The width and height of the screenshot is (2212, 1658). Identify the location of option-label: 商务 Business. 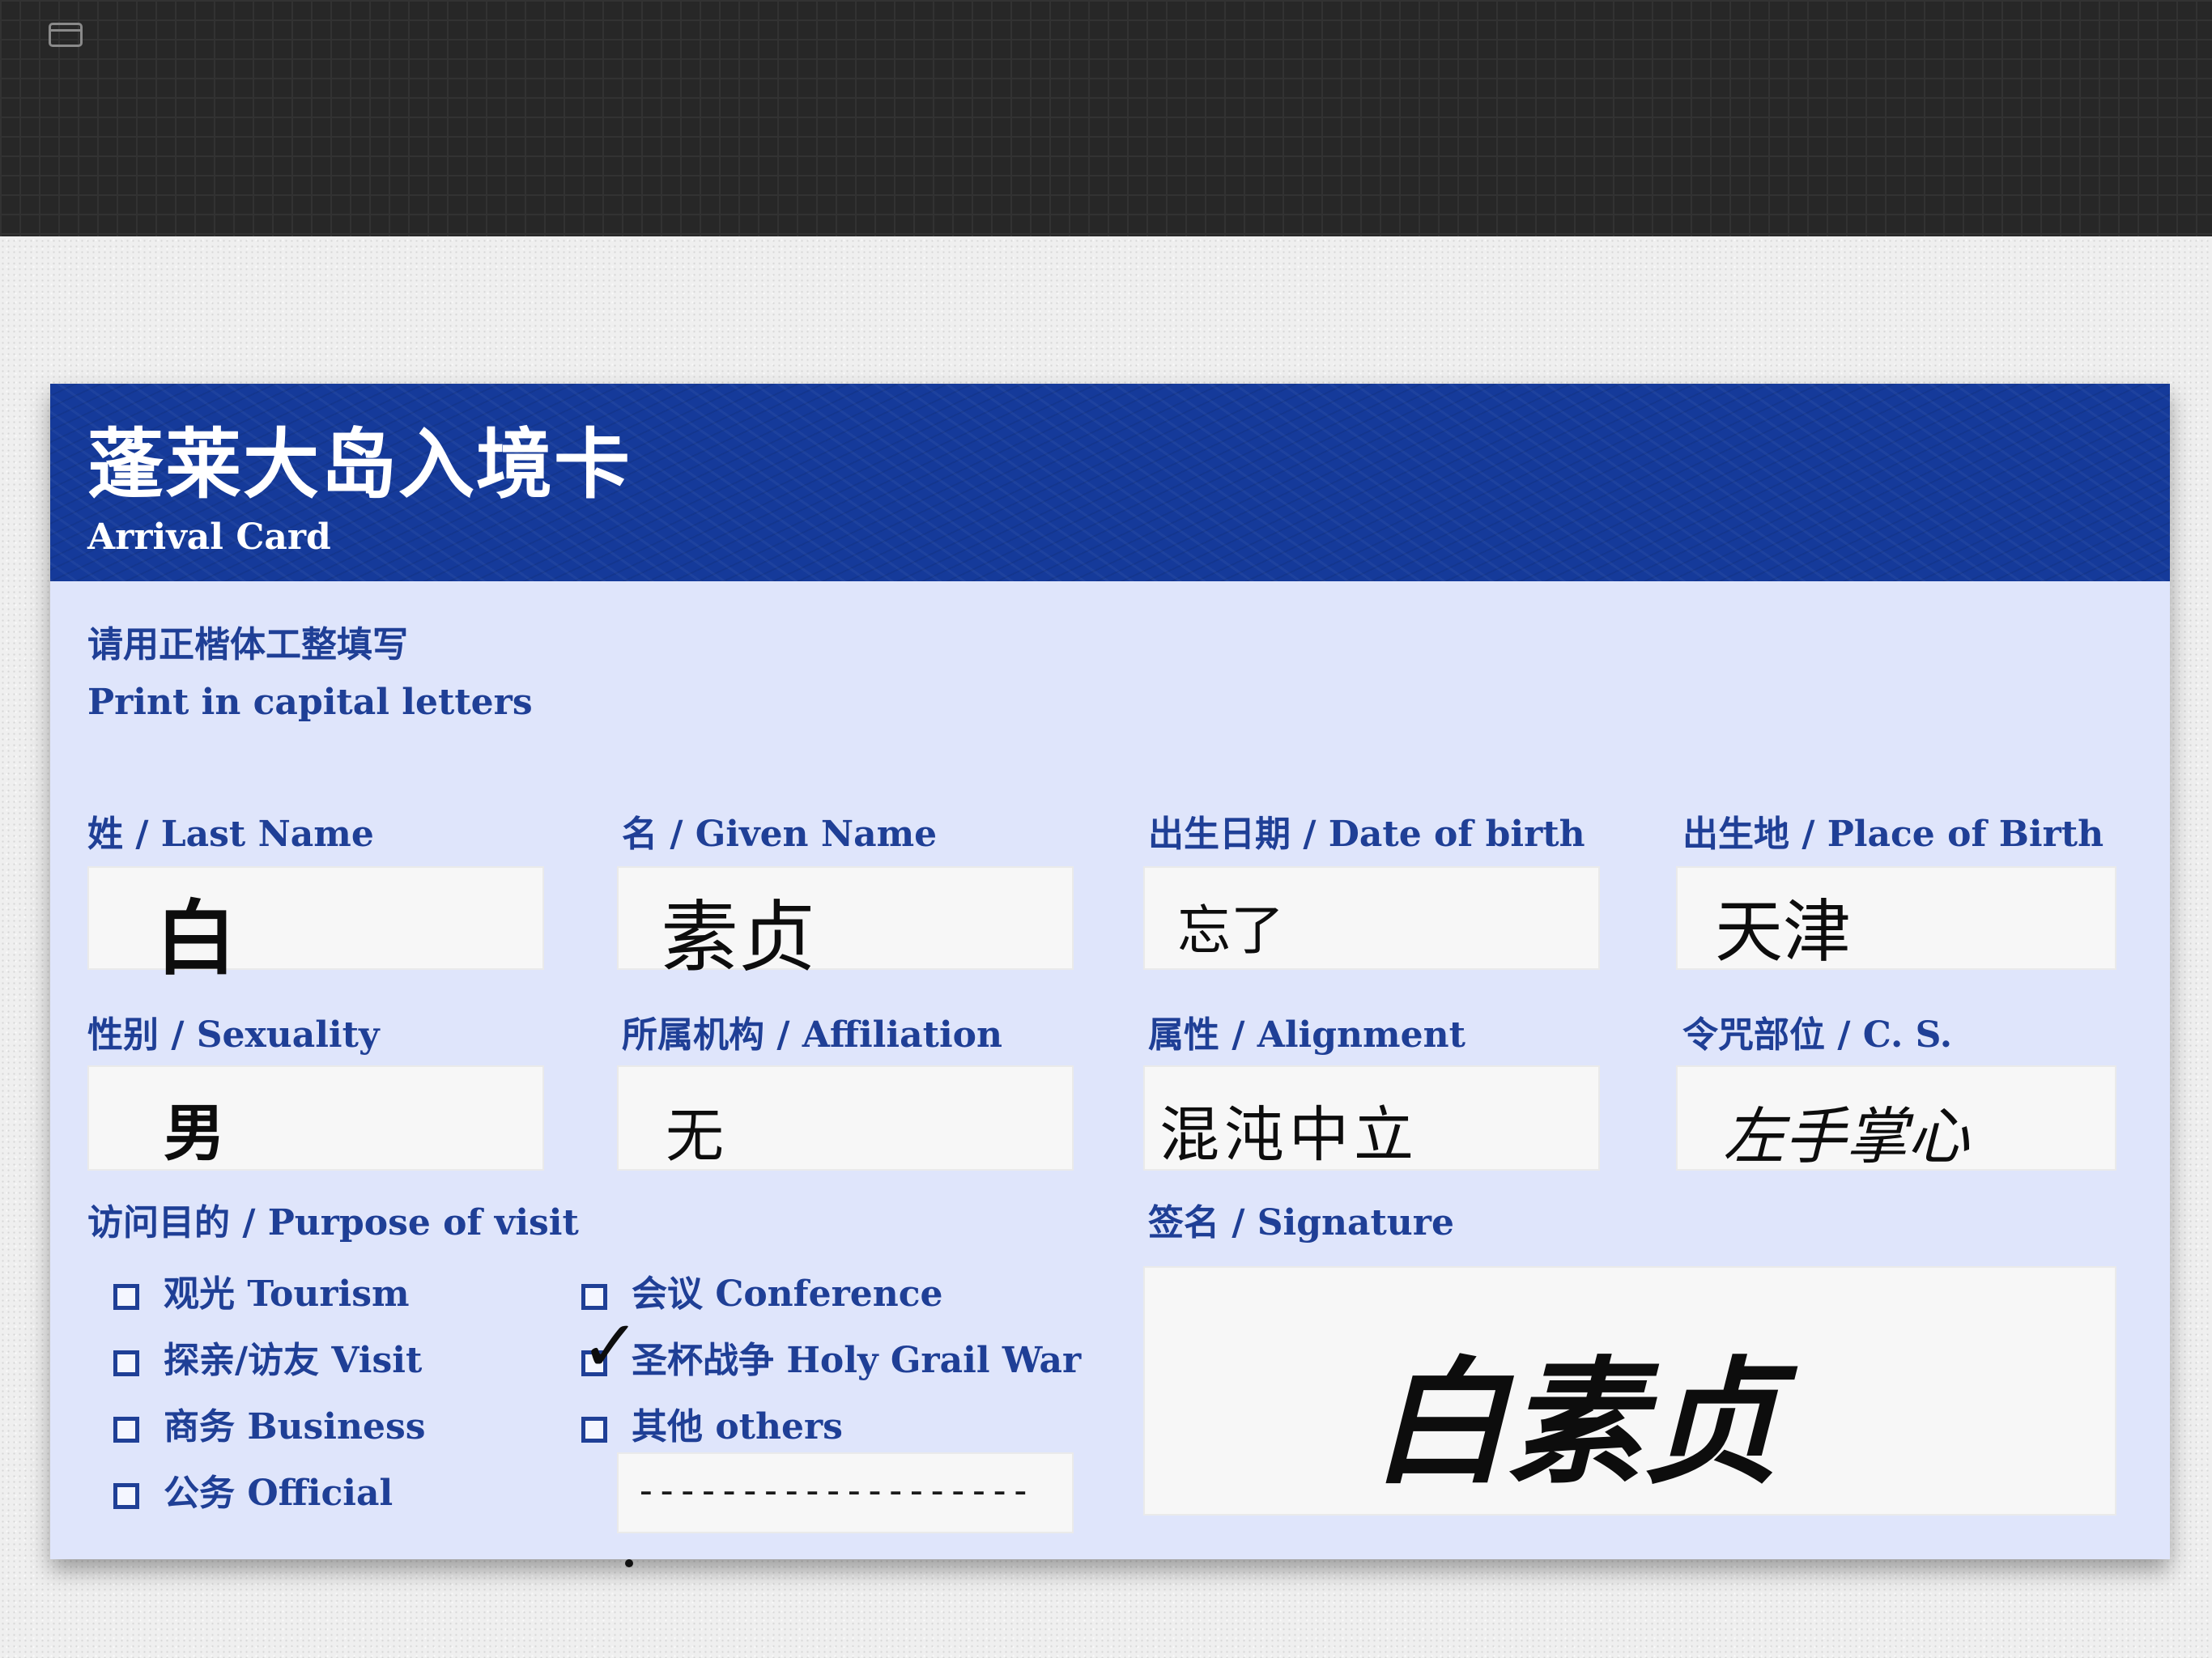
(295, 1427).